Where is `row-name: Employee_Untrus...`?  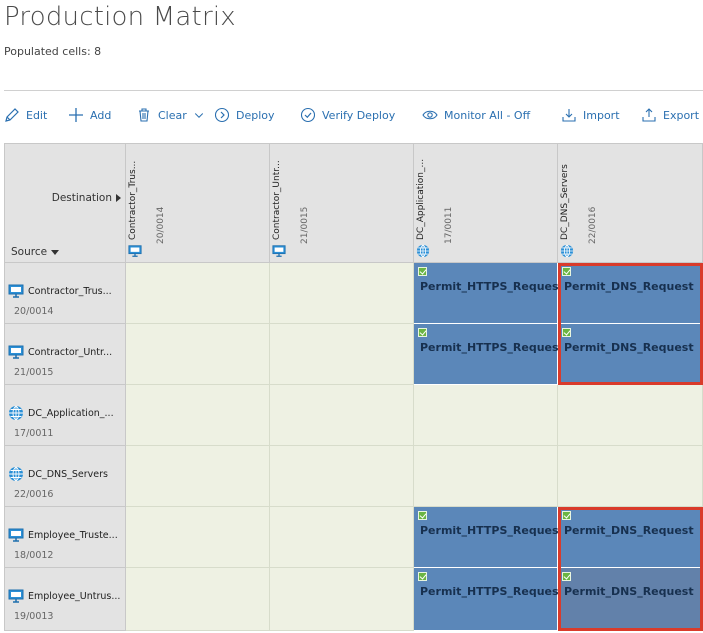 row-name: Employee_Untrus... is located at coordinates (74, 596).